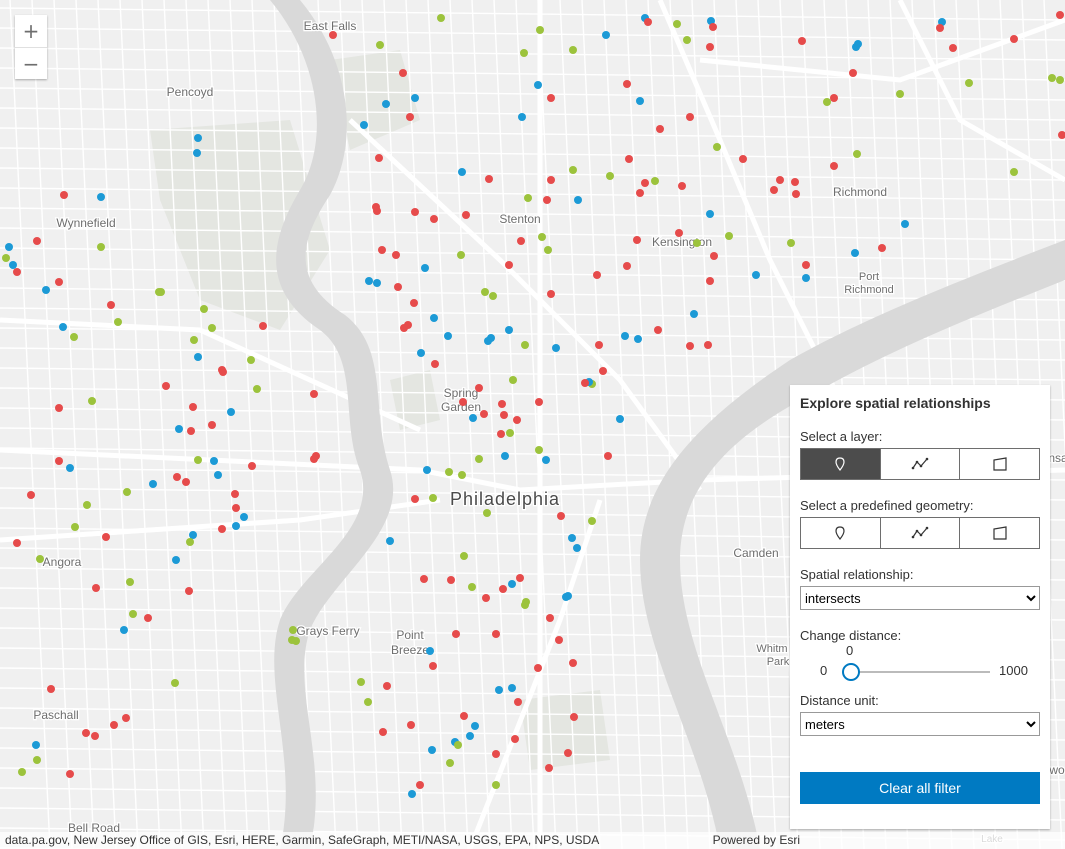  I want to click on layer-point-button, so click(841, 464).